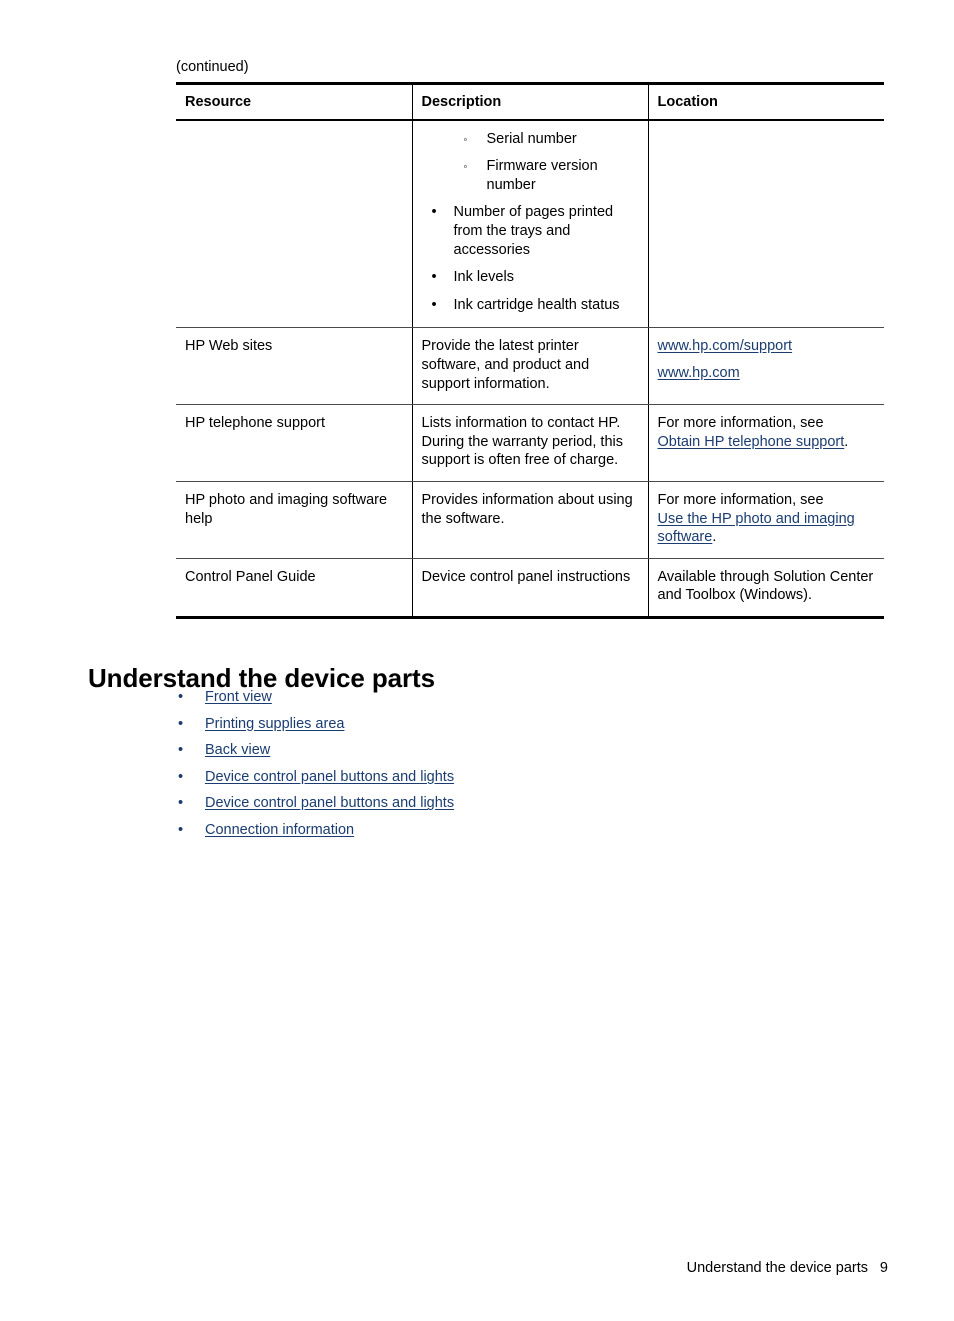  What do you see at coordinates (496, 750) in the screenshot?
I see `list-item: • Back view` at bounding box center [496, 750].